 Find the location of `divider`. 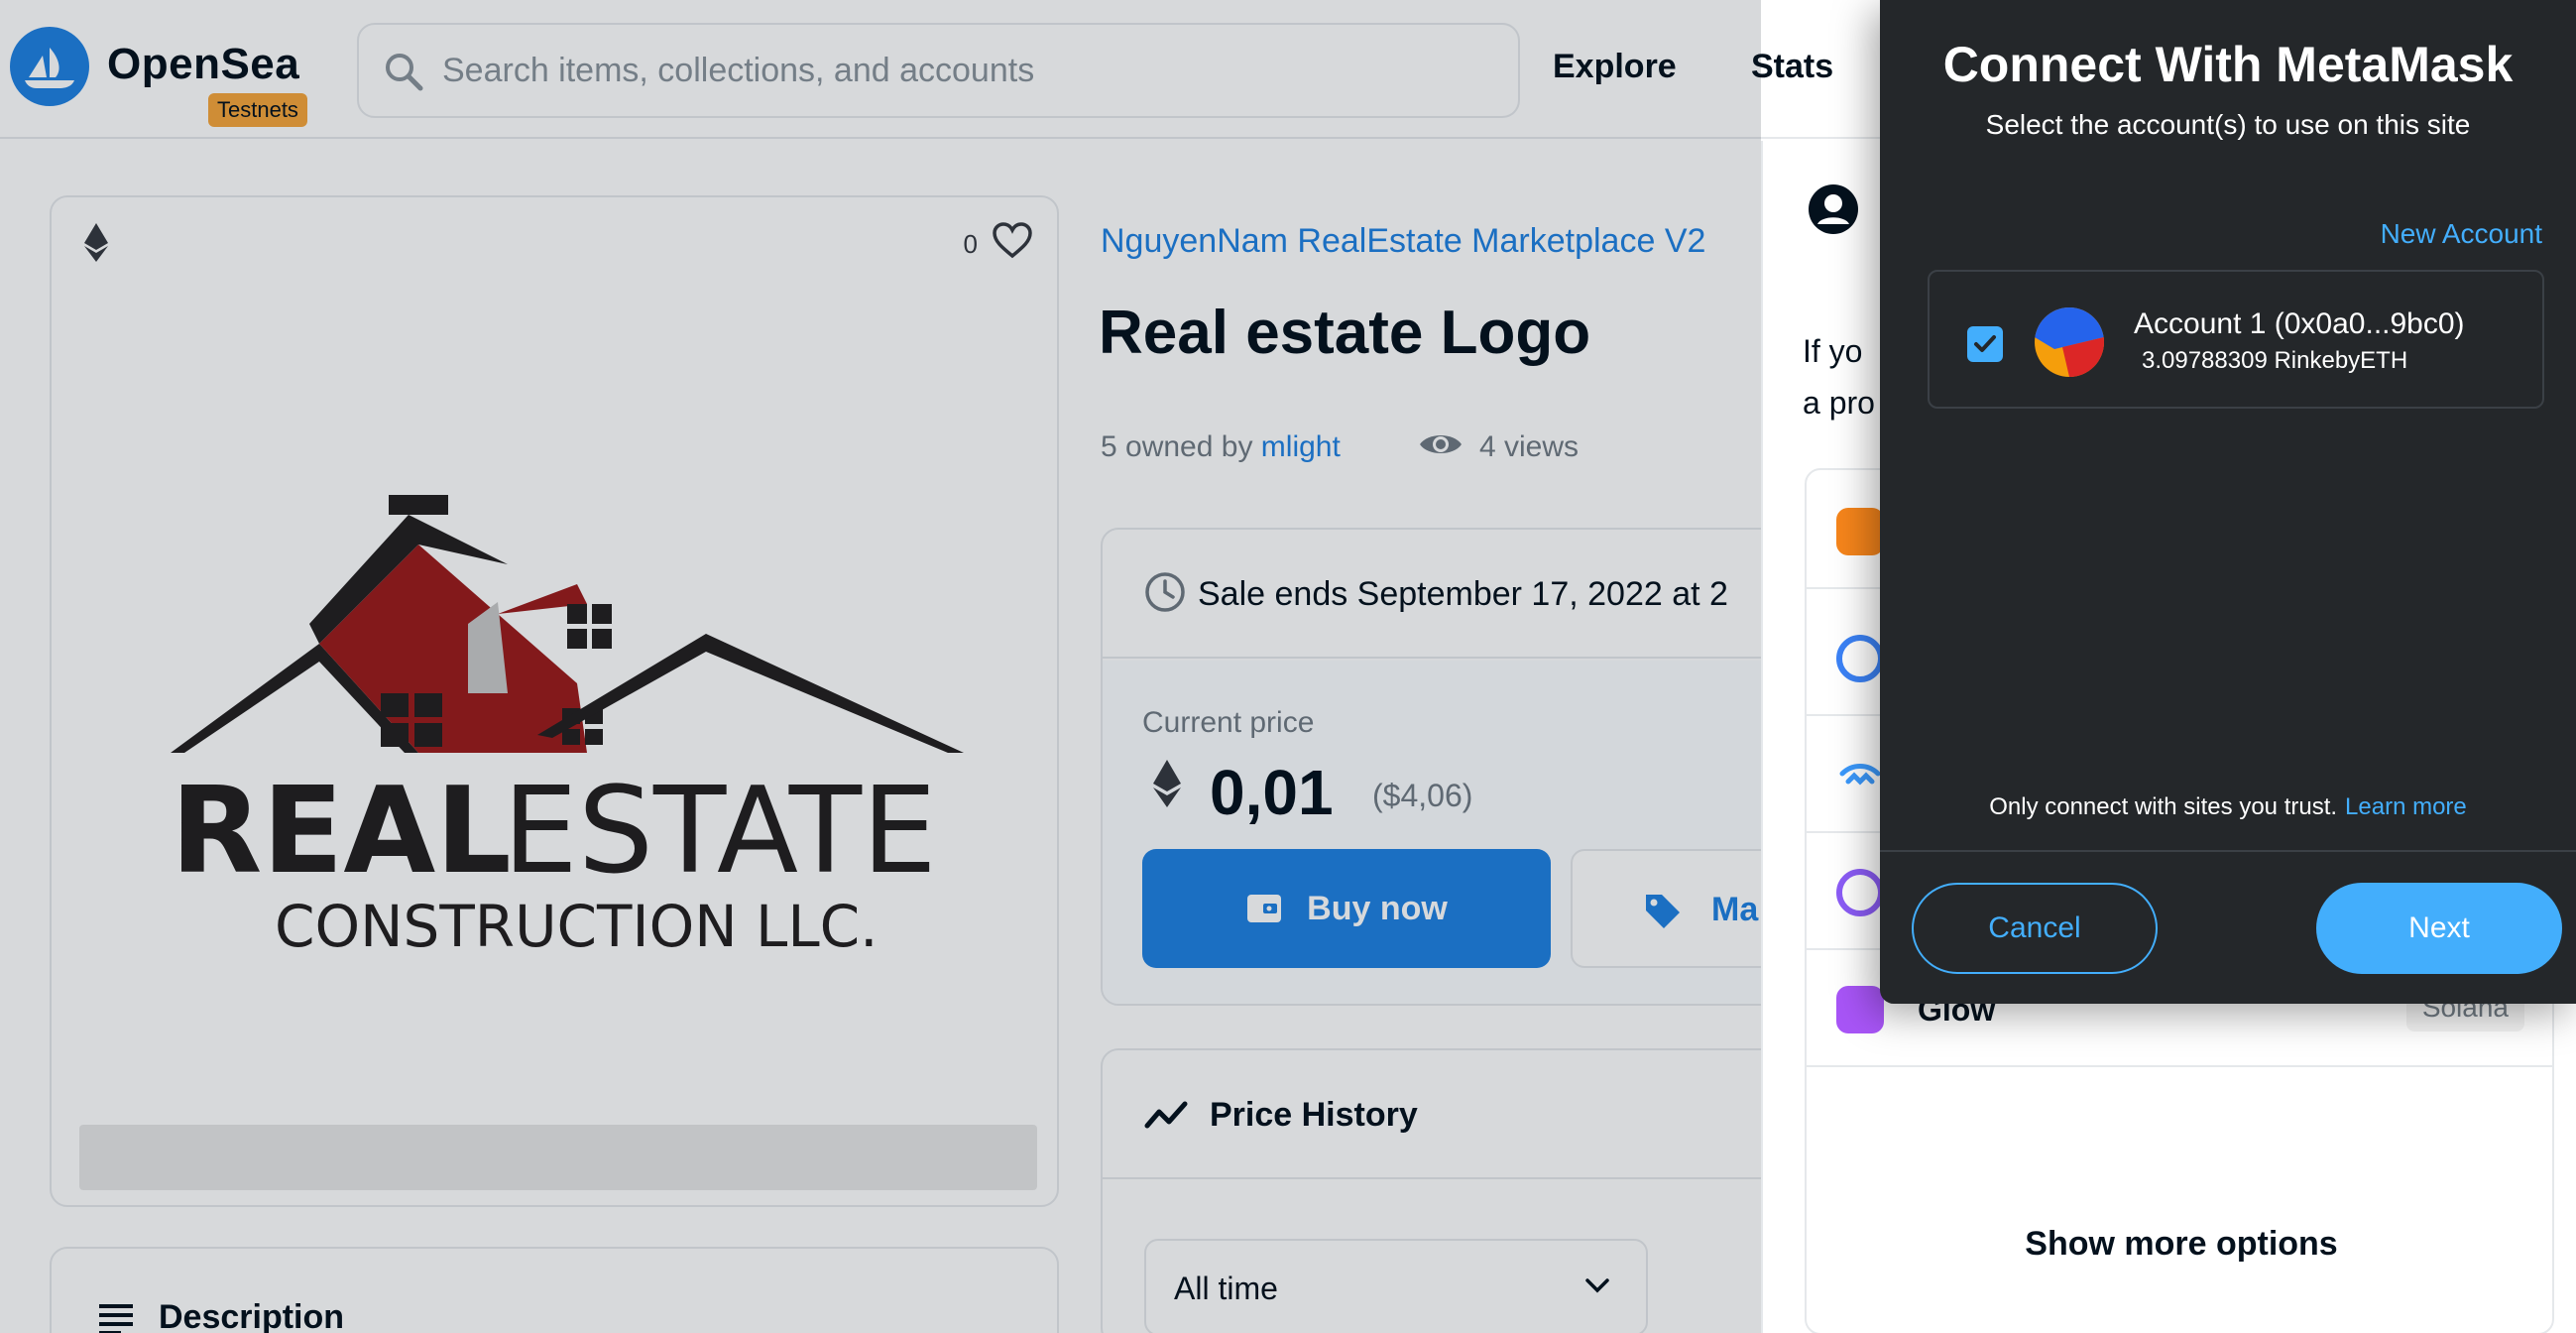

divider is located at coordinates (2228, 851).